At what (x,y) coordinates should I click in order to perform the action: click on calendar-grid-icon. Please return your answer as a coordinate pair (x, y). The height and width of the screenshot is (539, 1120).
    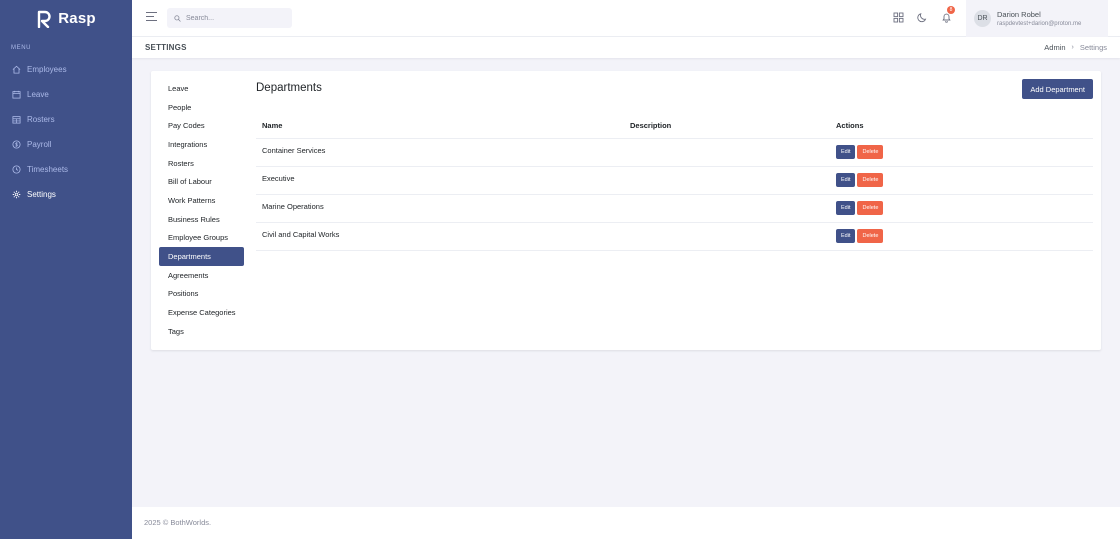
    Looking at the image, I should click on (16, 120).